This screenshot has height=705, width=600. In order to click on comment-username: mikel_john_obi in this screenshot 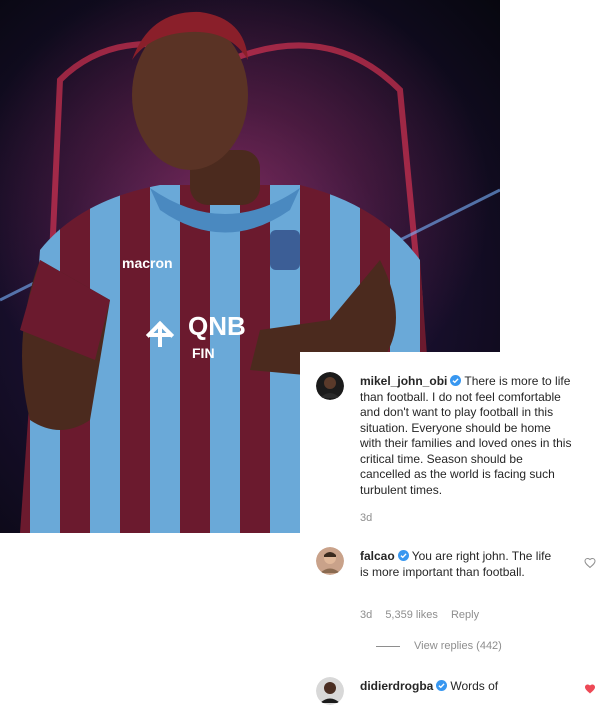, I will do `click(403, 381)`.